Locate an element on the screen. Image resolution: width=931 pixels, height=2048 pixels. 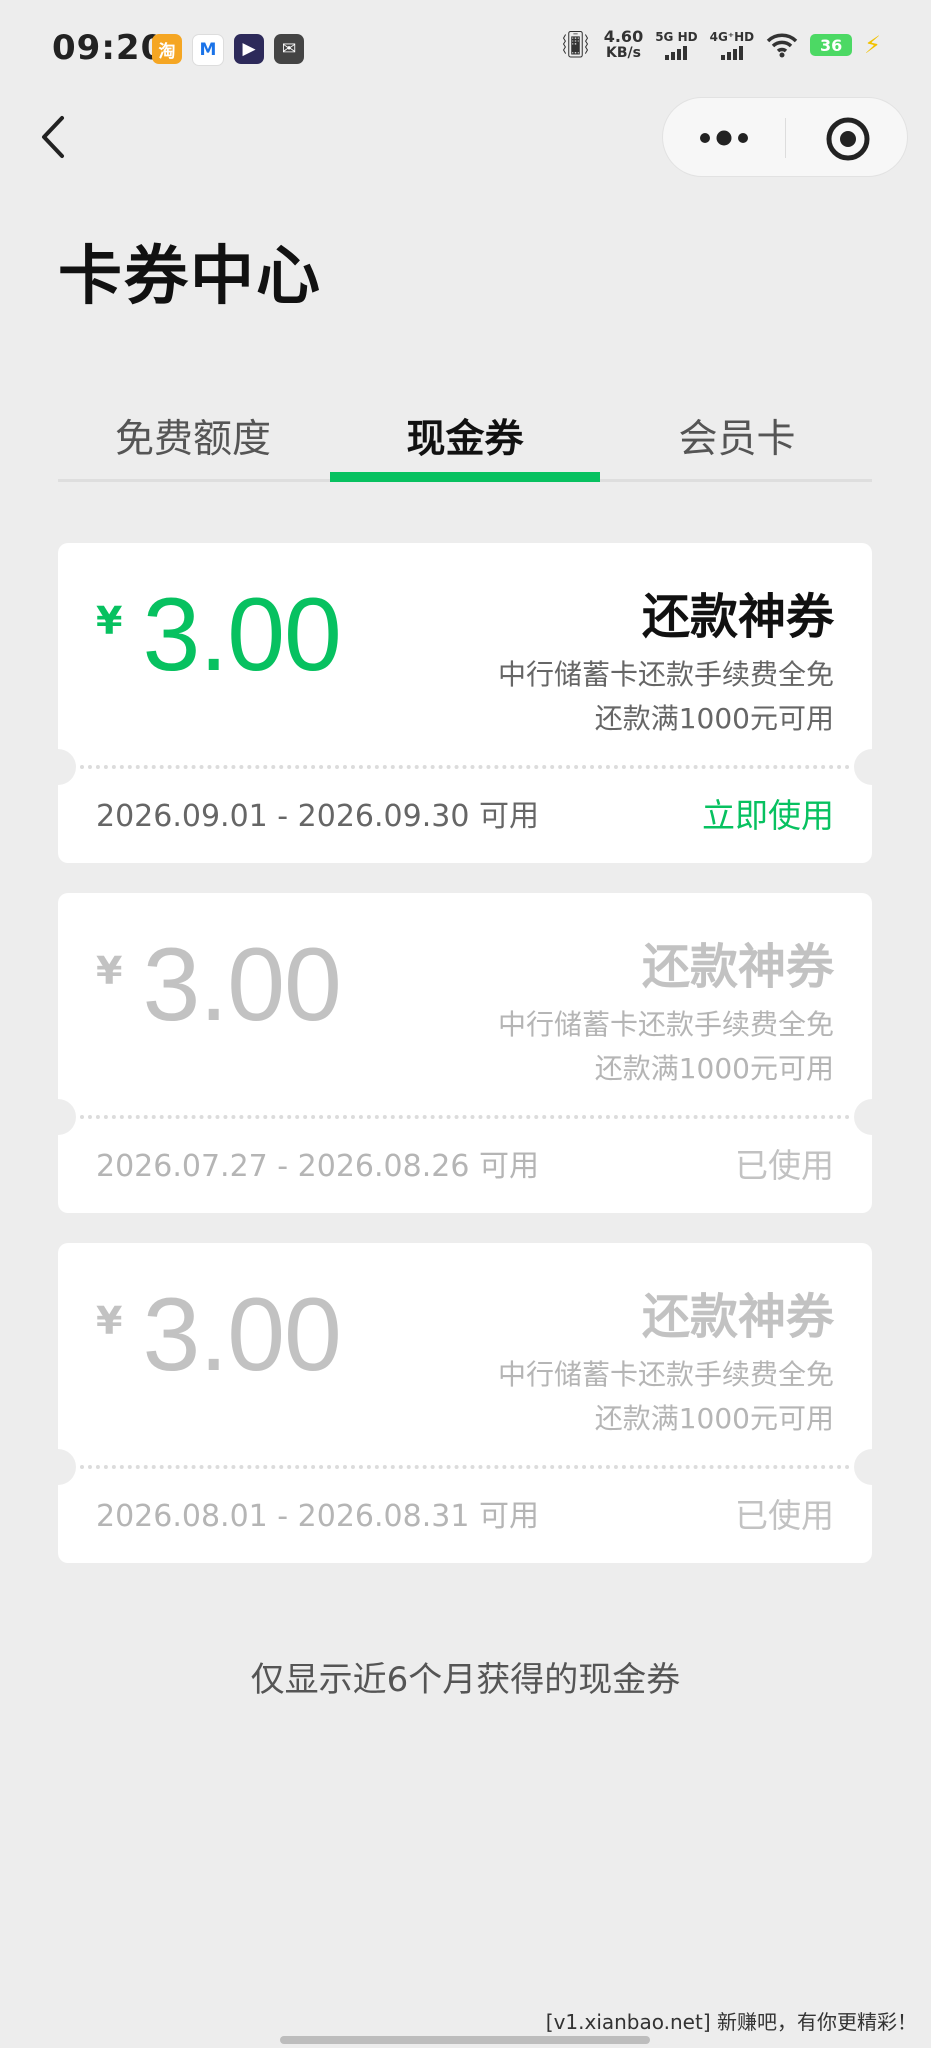
signal-sim1: 5G HD is located at coordinates (676, 44).